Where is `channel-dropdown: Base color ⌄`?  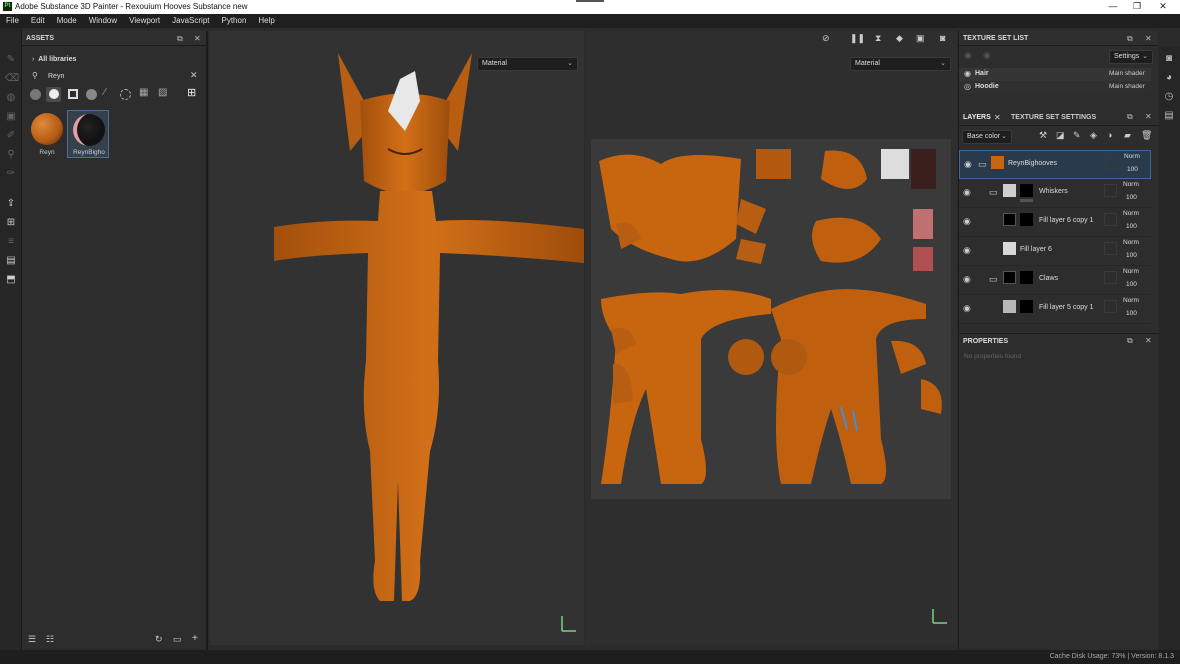
channel-dropdown: Base color ⌄ is located at coordinates (987, 137).